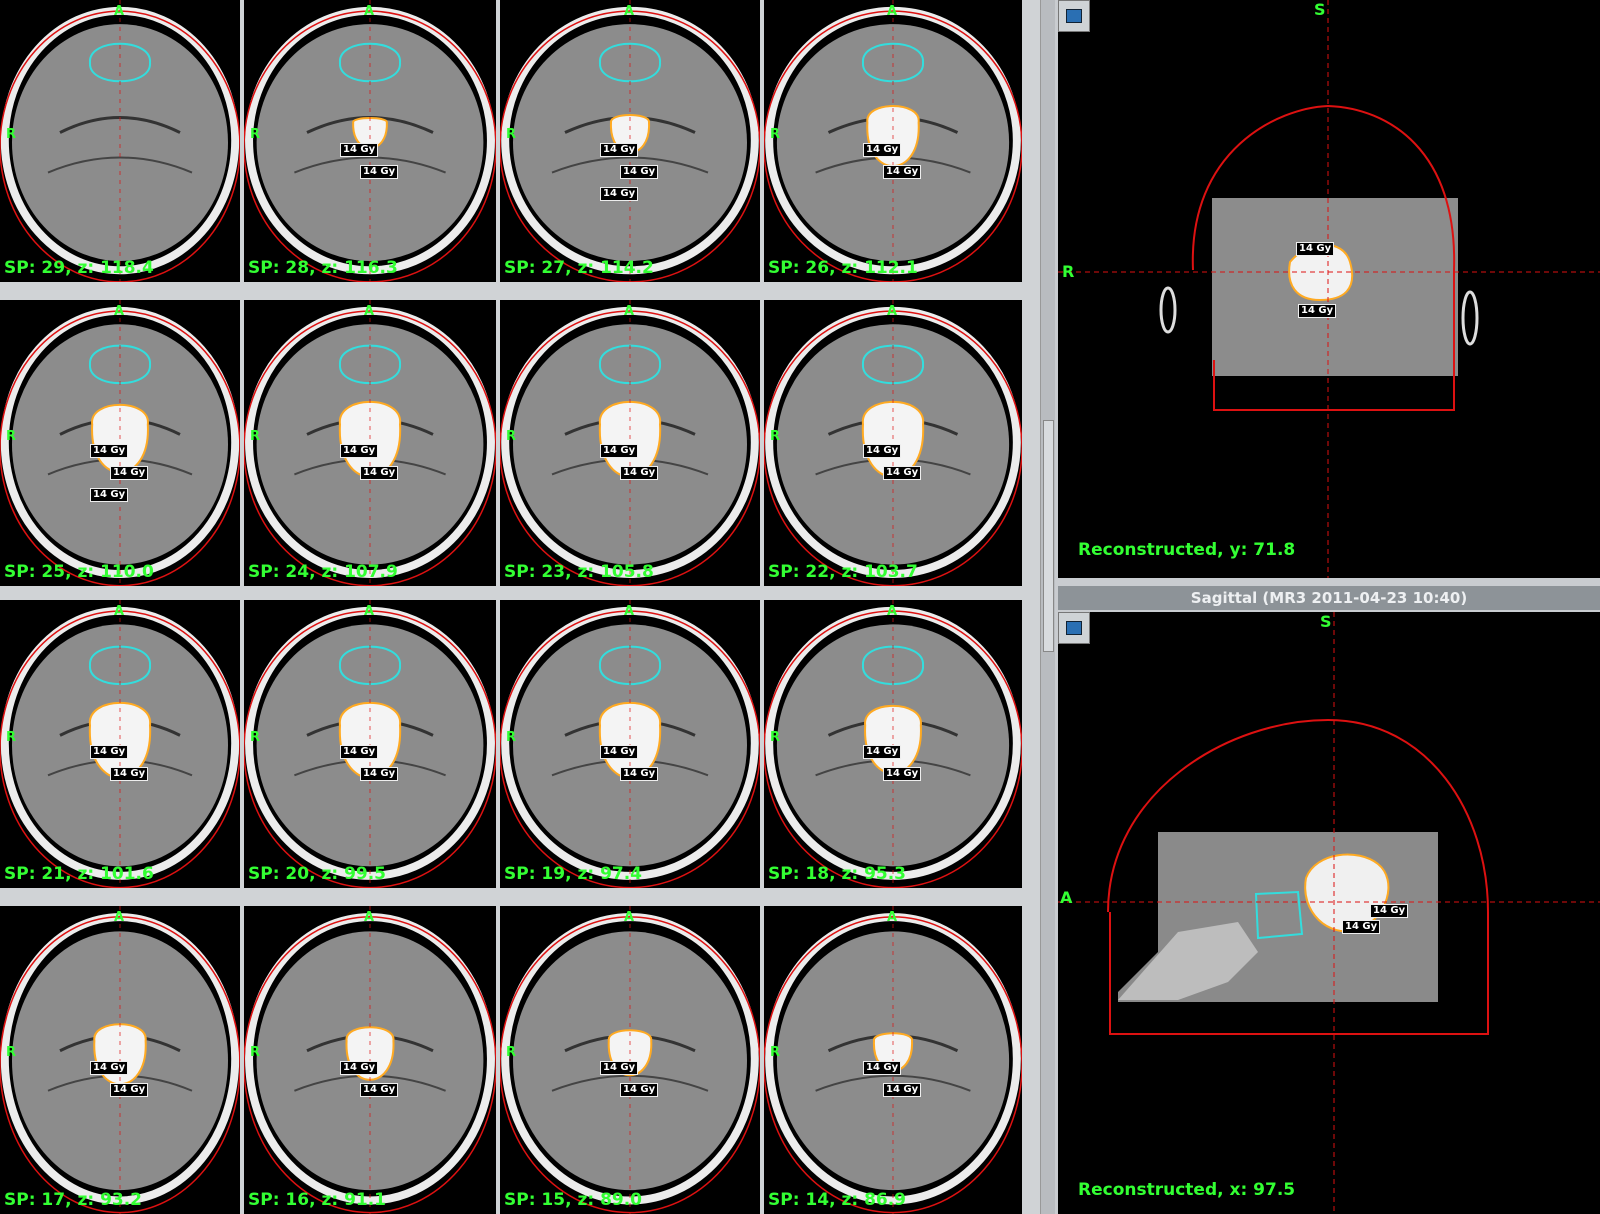 The image size is (1600, 1214). I want to click on vertical-scrollbar, so click(1047, 607).